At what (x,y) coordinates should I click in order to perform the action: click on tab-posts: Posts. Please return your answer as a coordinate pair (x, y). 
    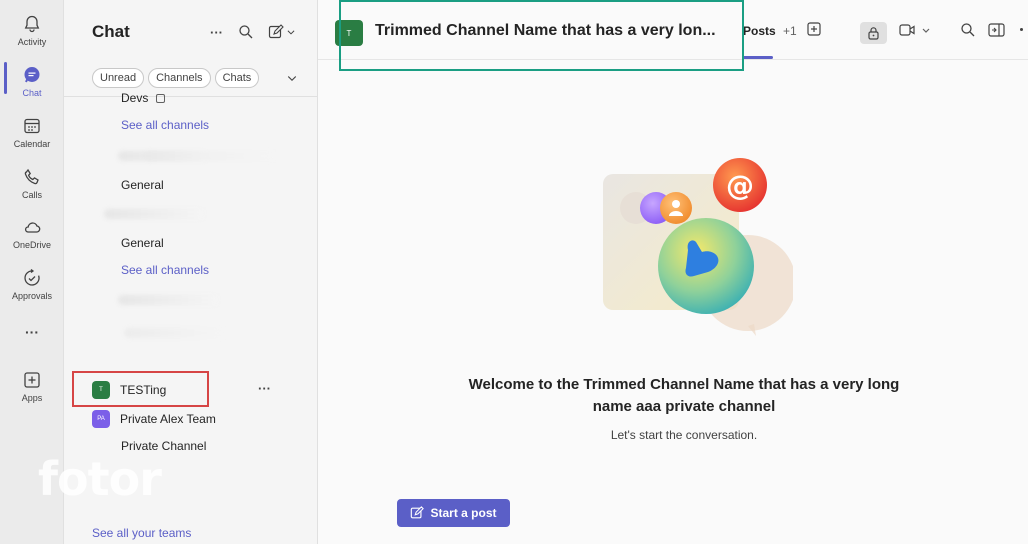
    Looking at the image, I should click on (759, 31).